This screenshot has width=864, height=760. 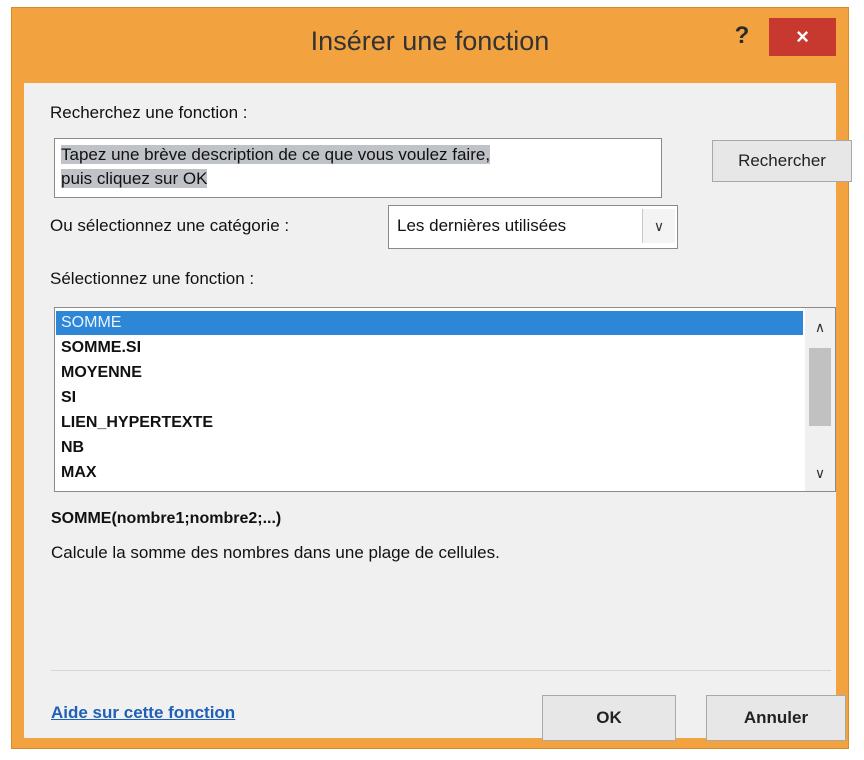 I want to click on function-list-item: MAX, so click(x=79, y=473).